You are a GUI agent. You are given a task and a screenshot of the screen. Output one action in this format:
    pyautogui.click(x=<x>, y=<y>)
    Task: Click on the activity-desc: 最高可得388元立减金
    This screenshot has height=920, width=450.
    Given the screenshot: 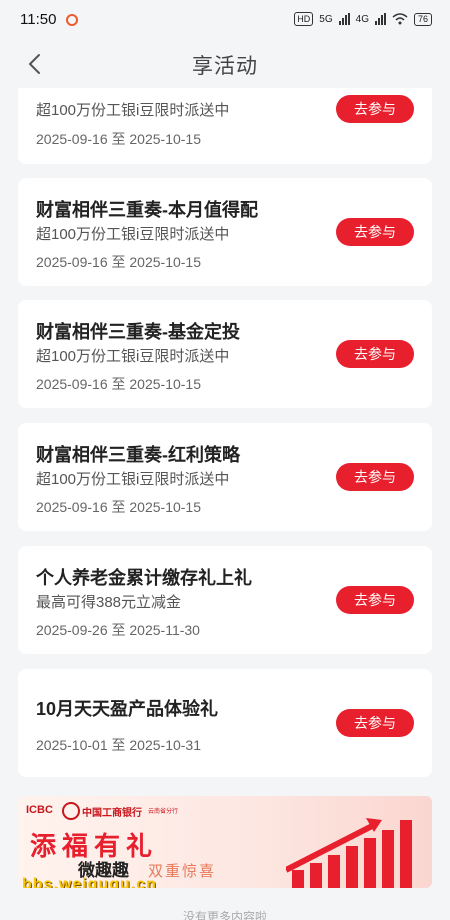 What is the action you would take?
    pyautogui.click(x=109, y=602)
    